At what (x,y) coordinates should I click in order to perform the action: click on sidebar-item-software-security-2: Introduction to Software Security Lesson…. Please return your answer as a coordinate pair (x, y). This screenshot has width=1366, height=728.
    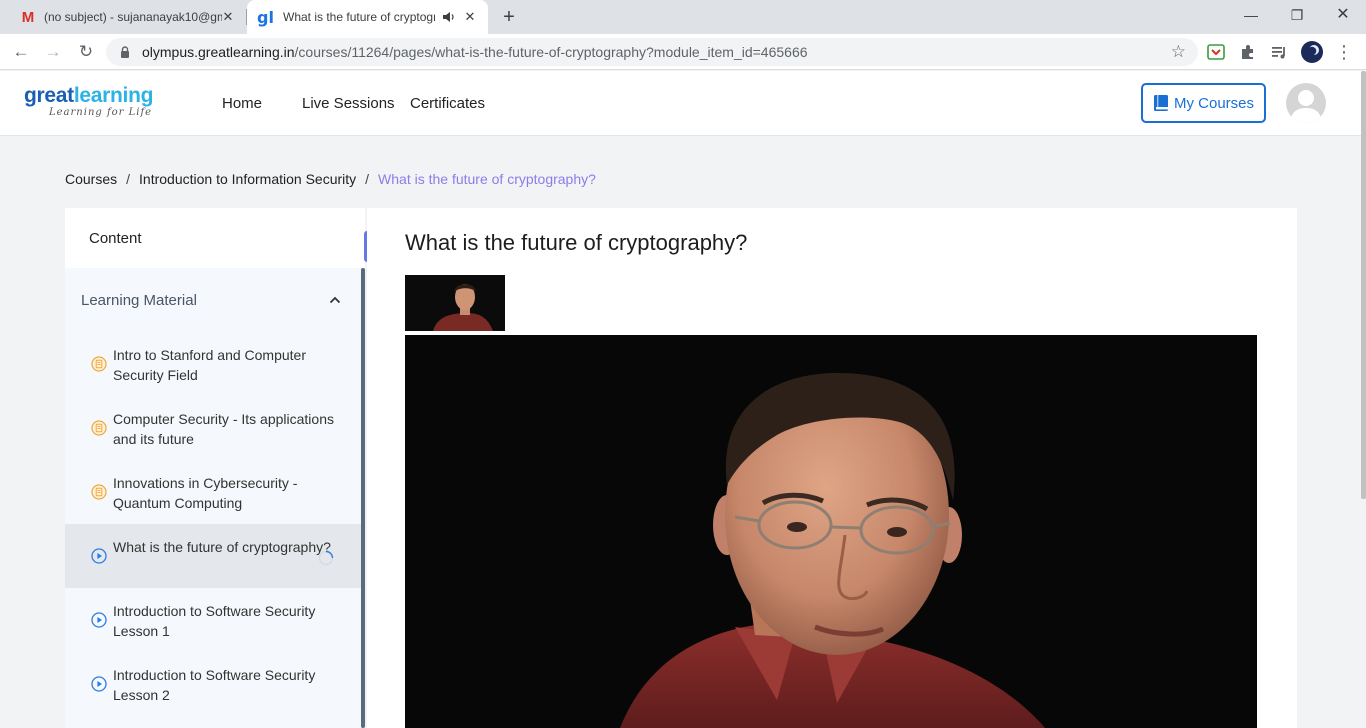
    Looking at the image, I should click on (213, 684).